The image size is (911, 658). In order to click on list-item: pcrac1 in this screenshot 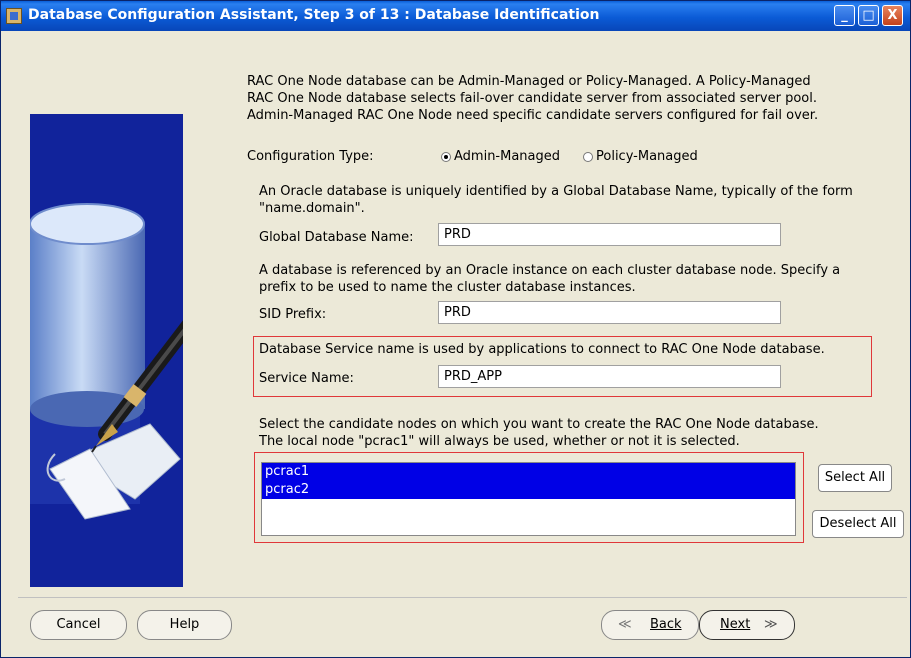, I will do `click(528, 472)`.